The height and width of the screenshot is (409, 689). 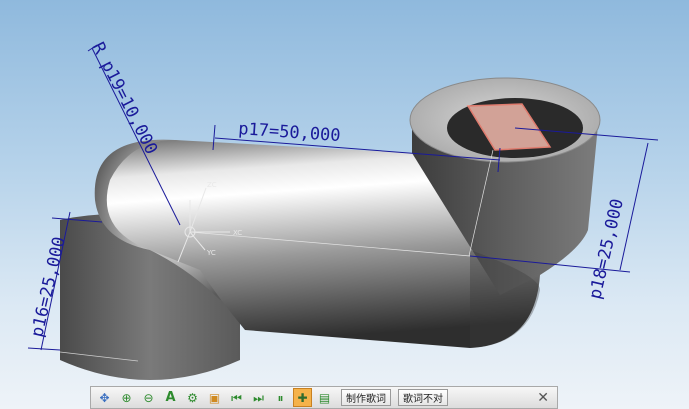 I want to click on axis-zc-label: ZC, so click(x=212, y=185).